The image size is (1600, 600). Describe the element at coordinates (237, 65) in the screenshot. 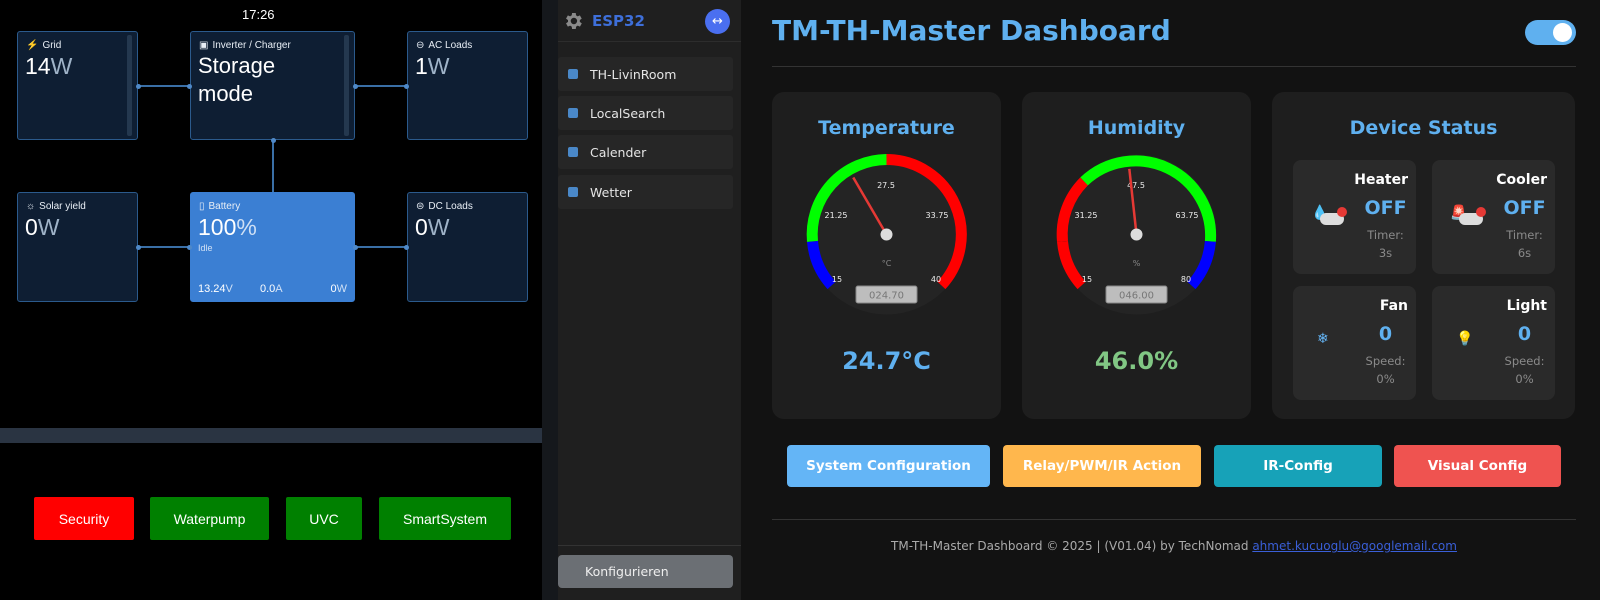

I see `inverter-mode-line1: Storage` at that location.